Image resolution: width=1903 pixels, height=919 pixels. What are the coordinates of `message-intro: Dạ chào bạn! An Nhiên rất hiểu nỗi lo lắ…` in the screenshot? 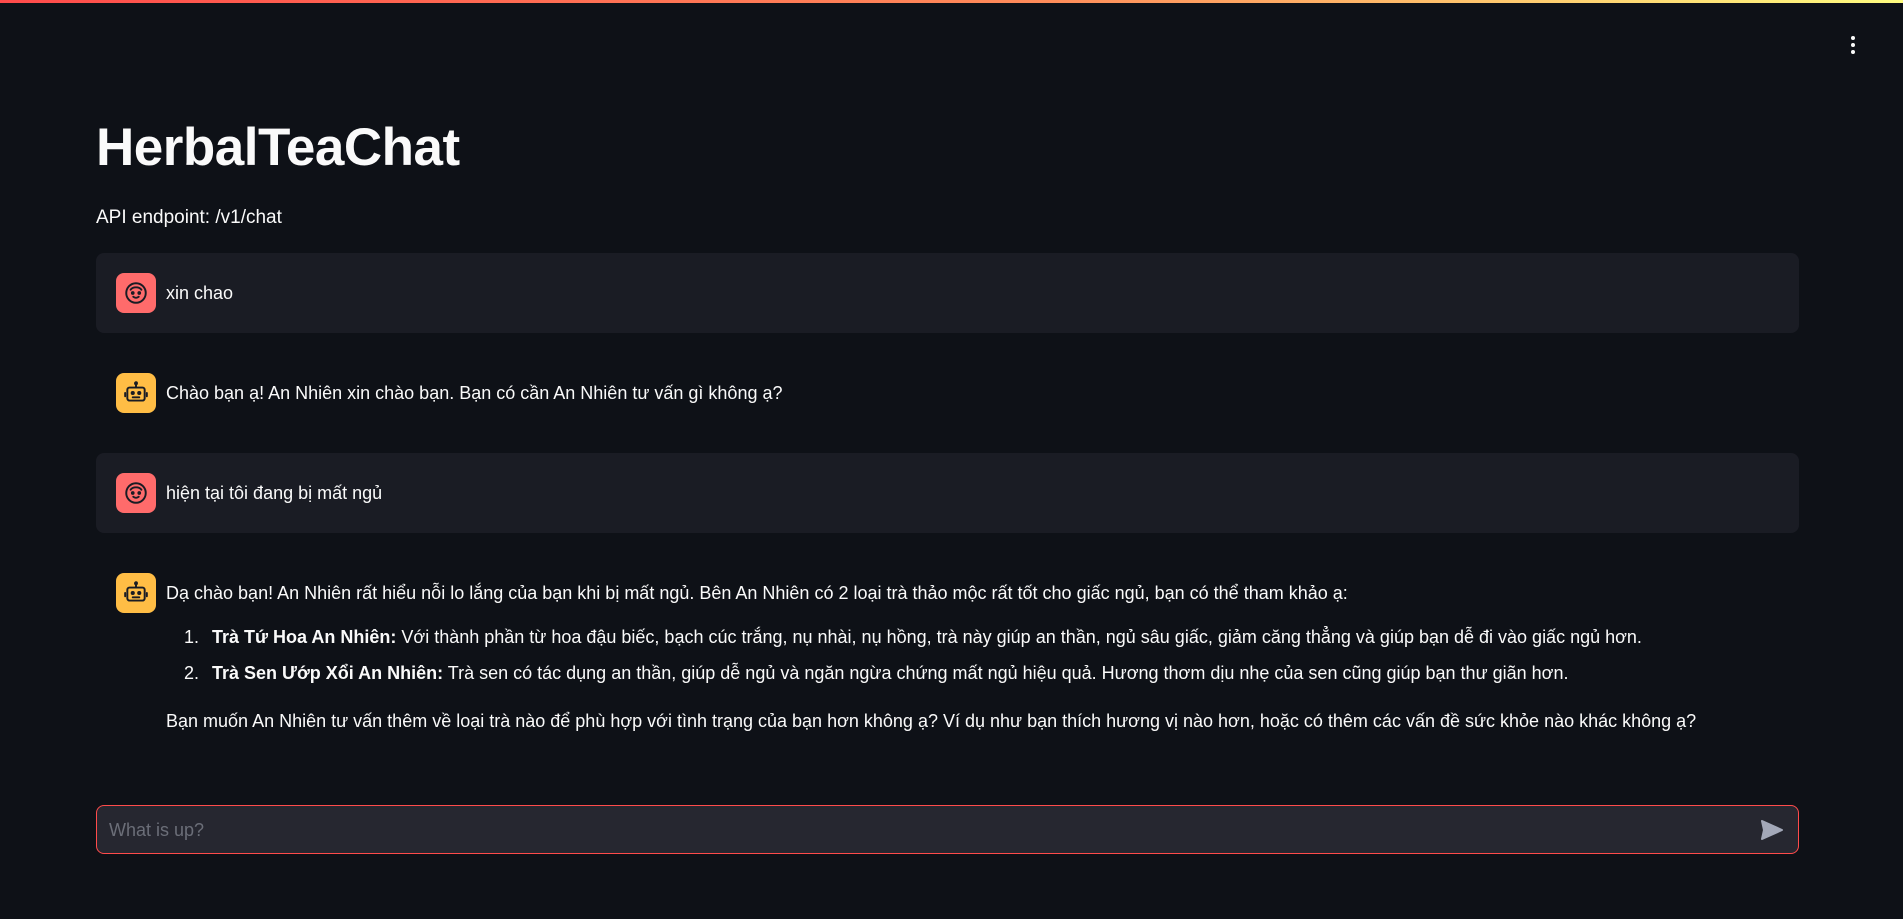 It's located at (757, 593).